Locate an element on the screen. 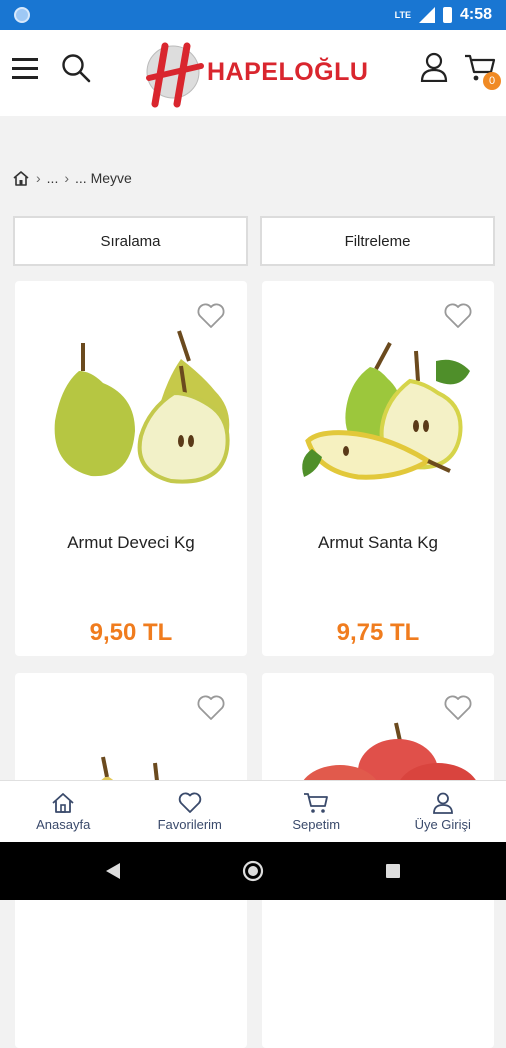 This screenshot has height=1048, width=506. account-icon is located at coordinates (434, 67).